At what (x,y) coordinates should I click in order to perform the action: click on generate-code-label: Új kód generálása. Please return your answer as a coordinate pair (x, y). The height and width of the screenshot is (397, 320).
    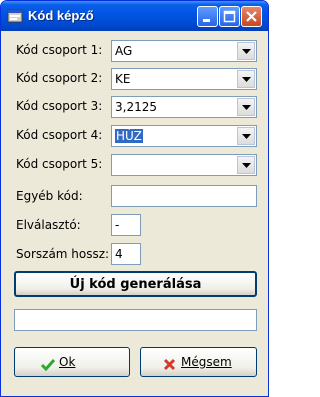
    Looking at the image, I should click on (135, 284).